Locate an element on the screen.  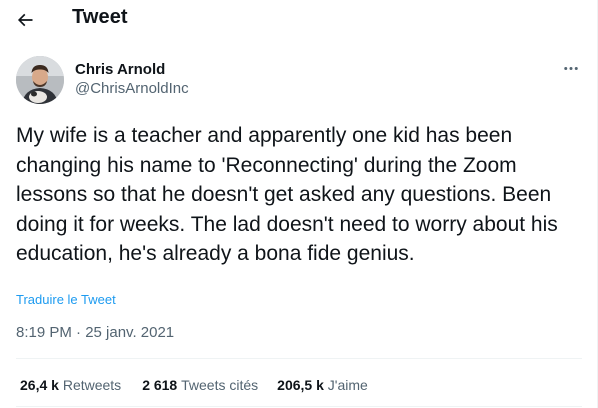
retweets-count: 26,4 k is located at coordinates (41, 385).